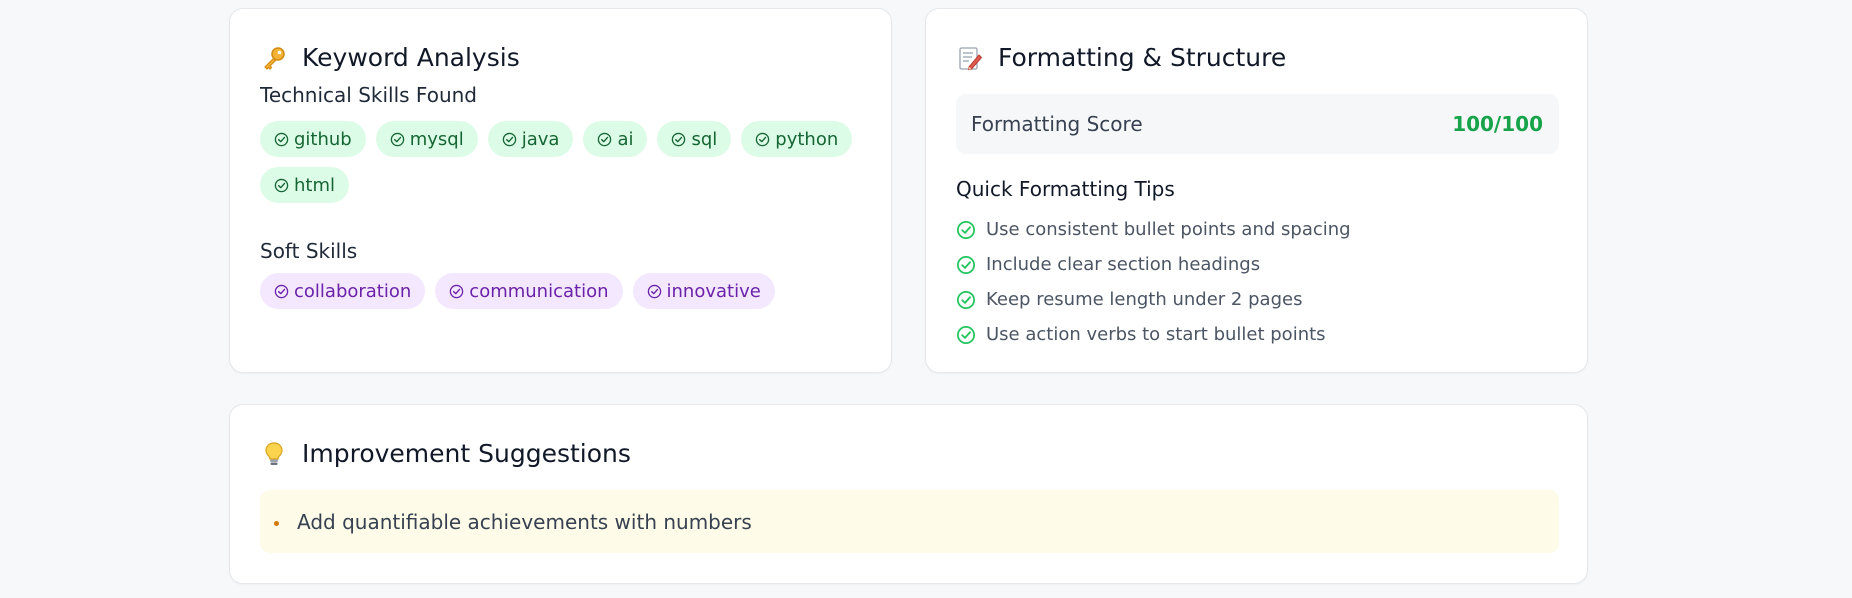  I want to click on skill-label: mysql, so click(437, 139).